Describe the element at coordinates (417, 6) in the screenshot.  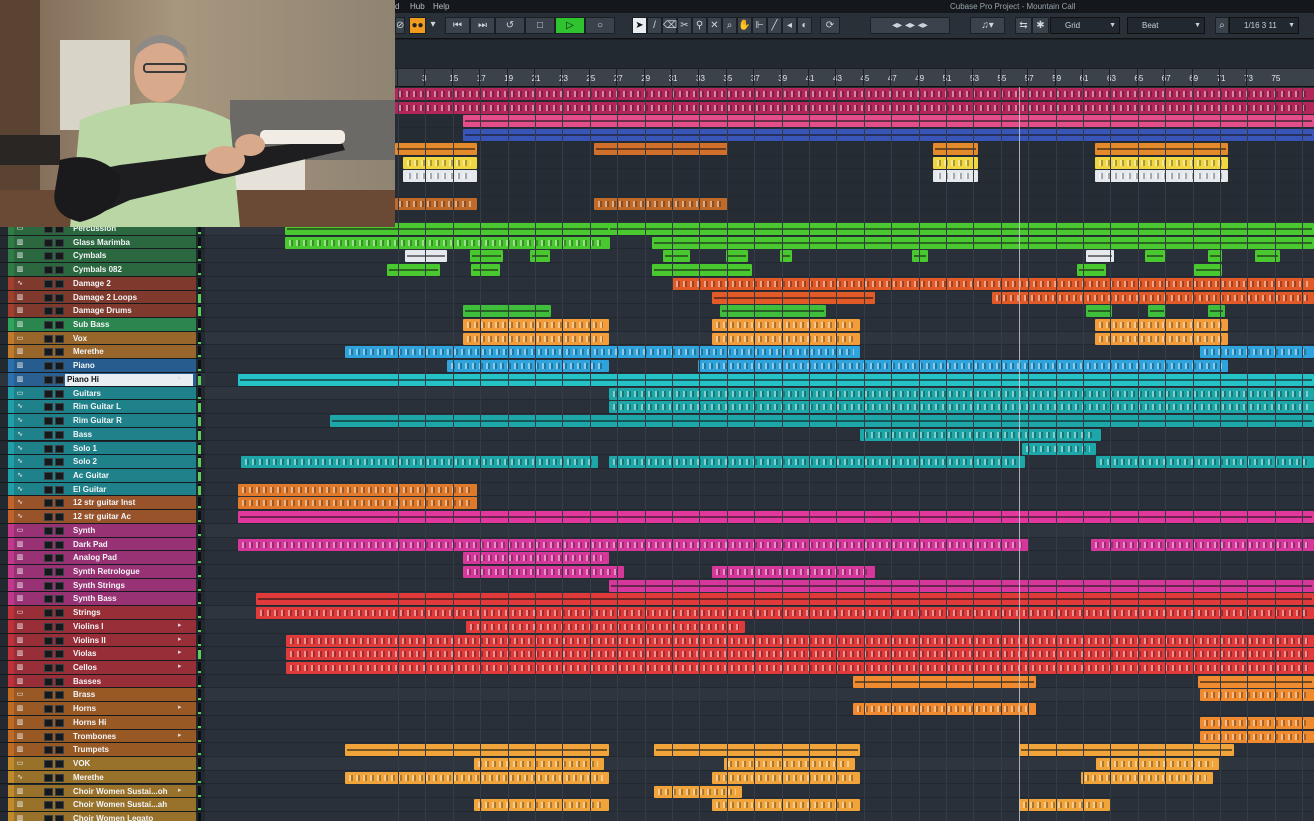
I see `menu-item-hub: Hub` at that location.